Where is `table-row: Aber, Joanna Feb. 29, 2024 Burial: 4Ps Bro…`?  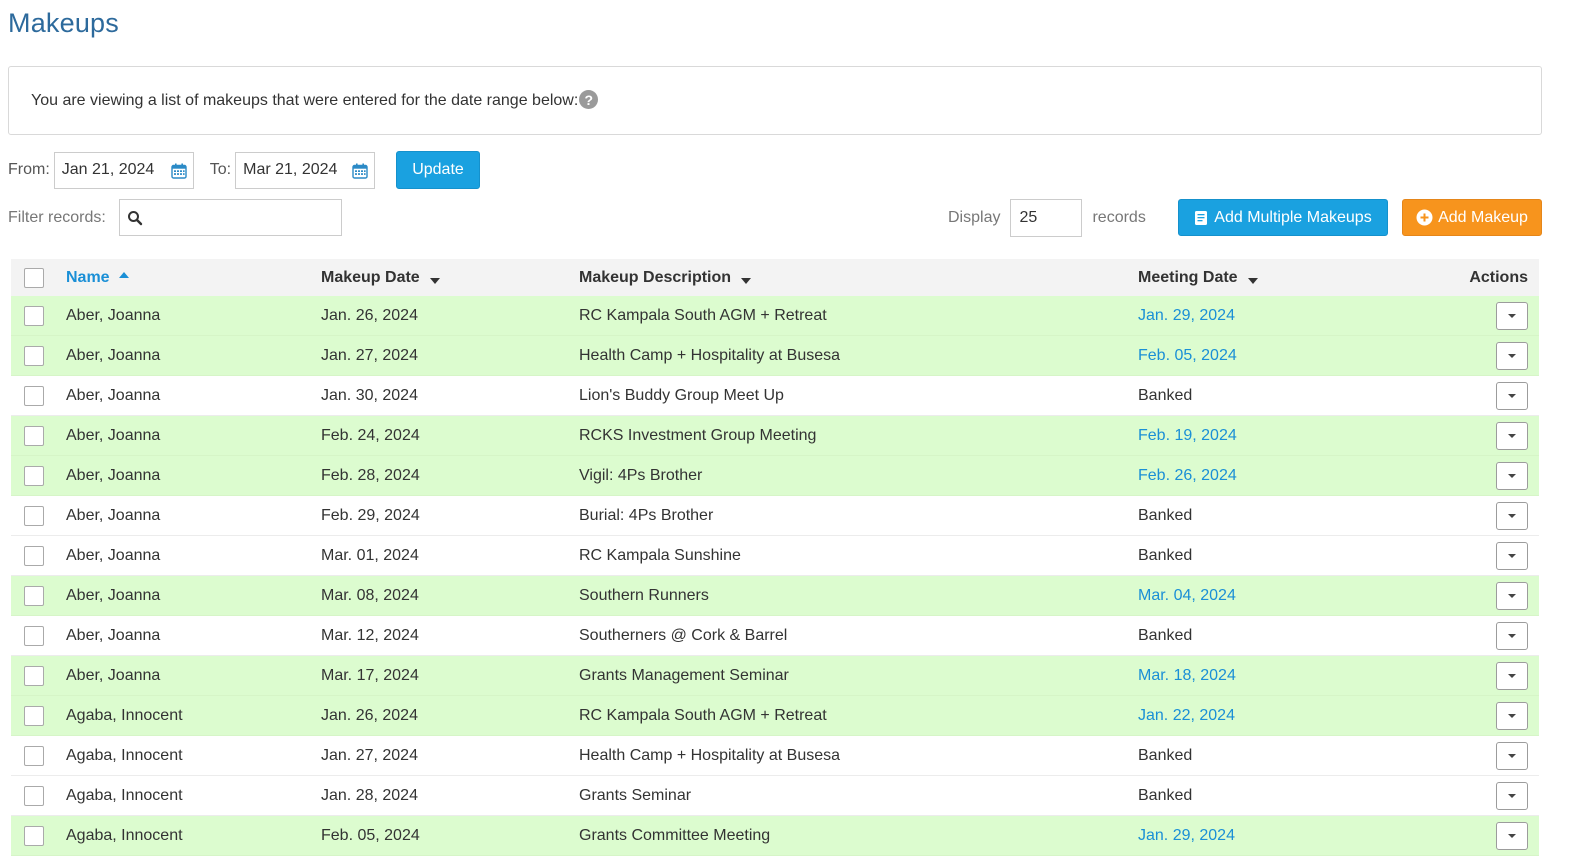 table-row: Aber, Joanna Feb. 29, 2024 Burial: 4Ps Bro… is located at coordinates (775, 516).